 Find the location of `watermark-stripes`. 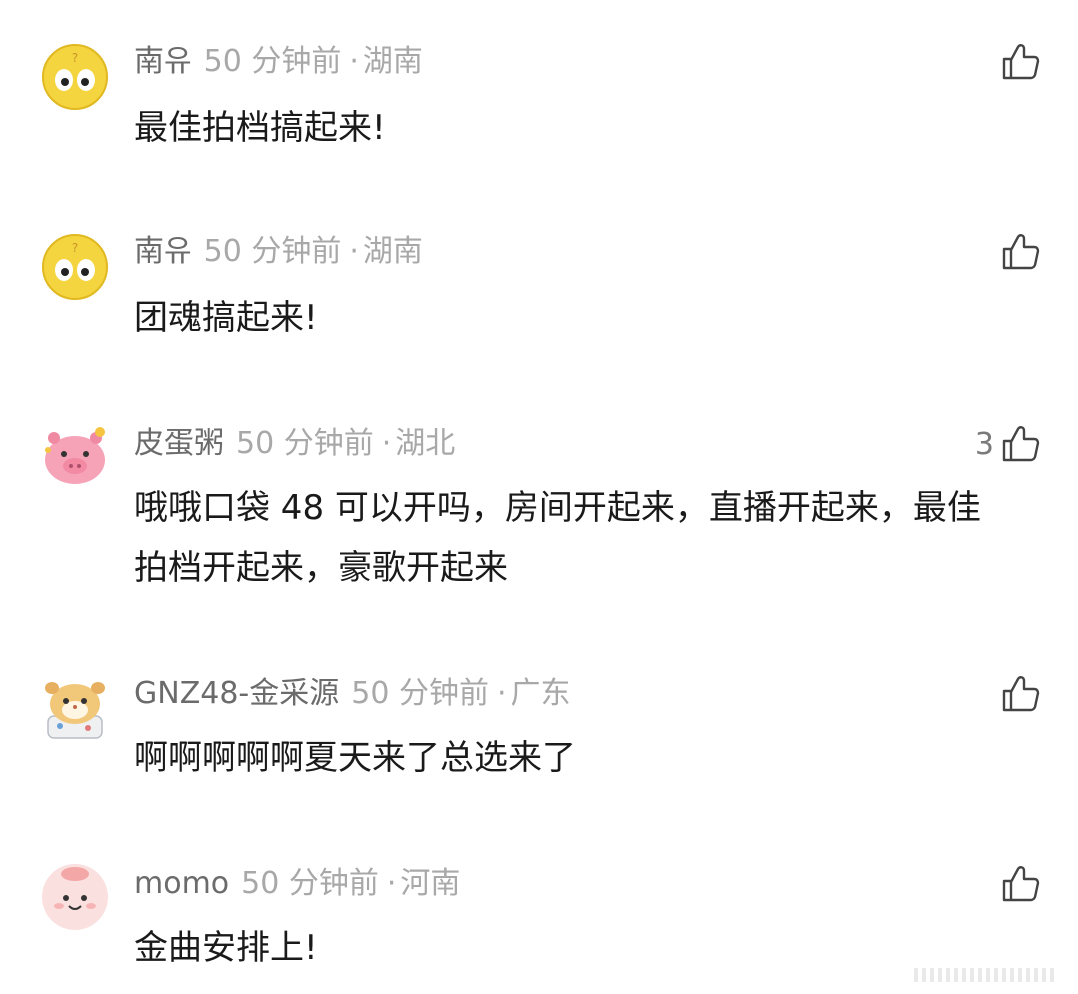

watermark-stripes is located at coordinates (989, 975).